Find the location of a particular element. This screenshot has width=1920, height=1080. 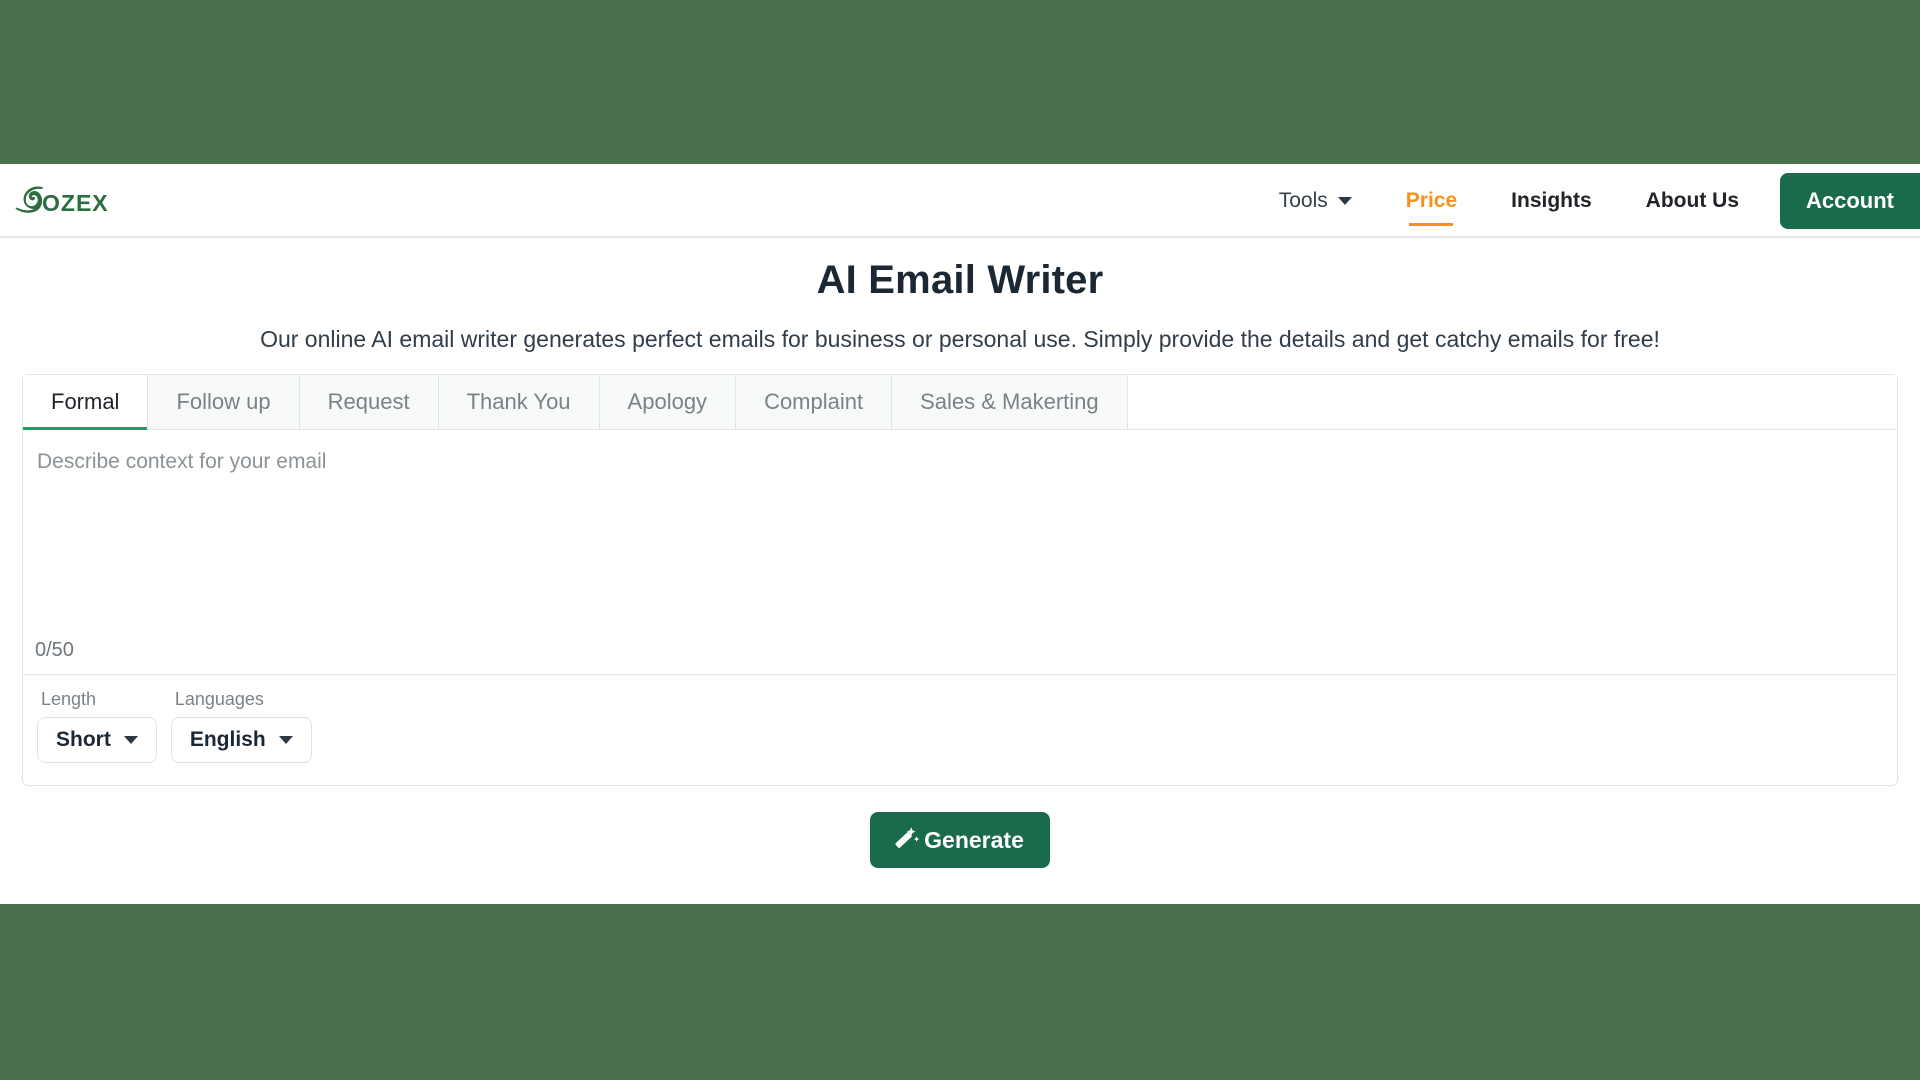

nav-item-tools: Tools is located at coordinates (1315, 201).